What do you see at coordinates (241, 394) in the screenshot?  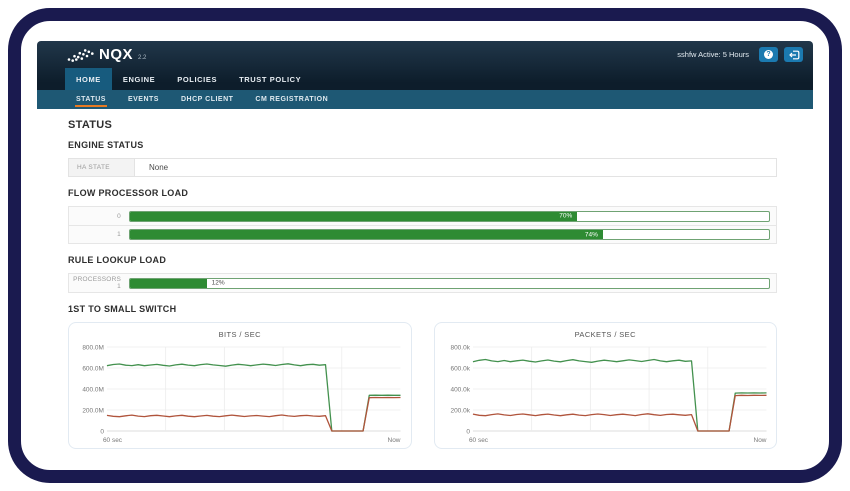 I see `bits-per-sec-chart: 0 200.0M 400.0M 600.0M 800.0M 60 sec Now` at bounding box center [241, 394].